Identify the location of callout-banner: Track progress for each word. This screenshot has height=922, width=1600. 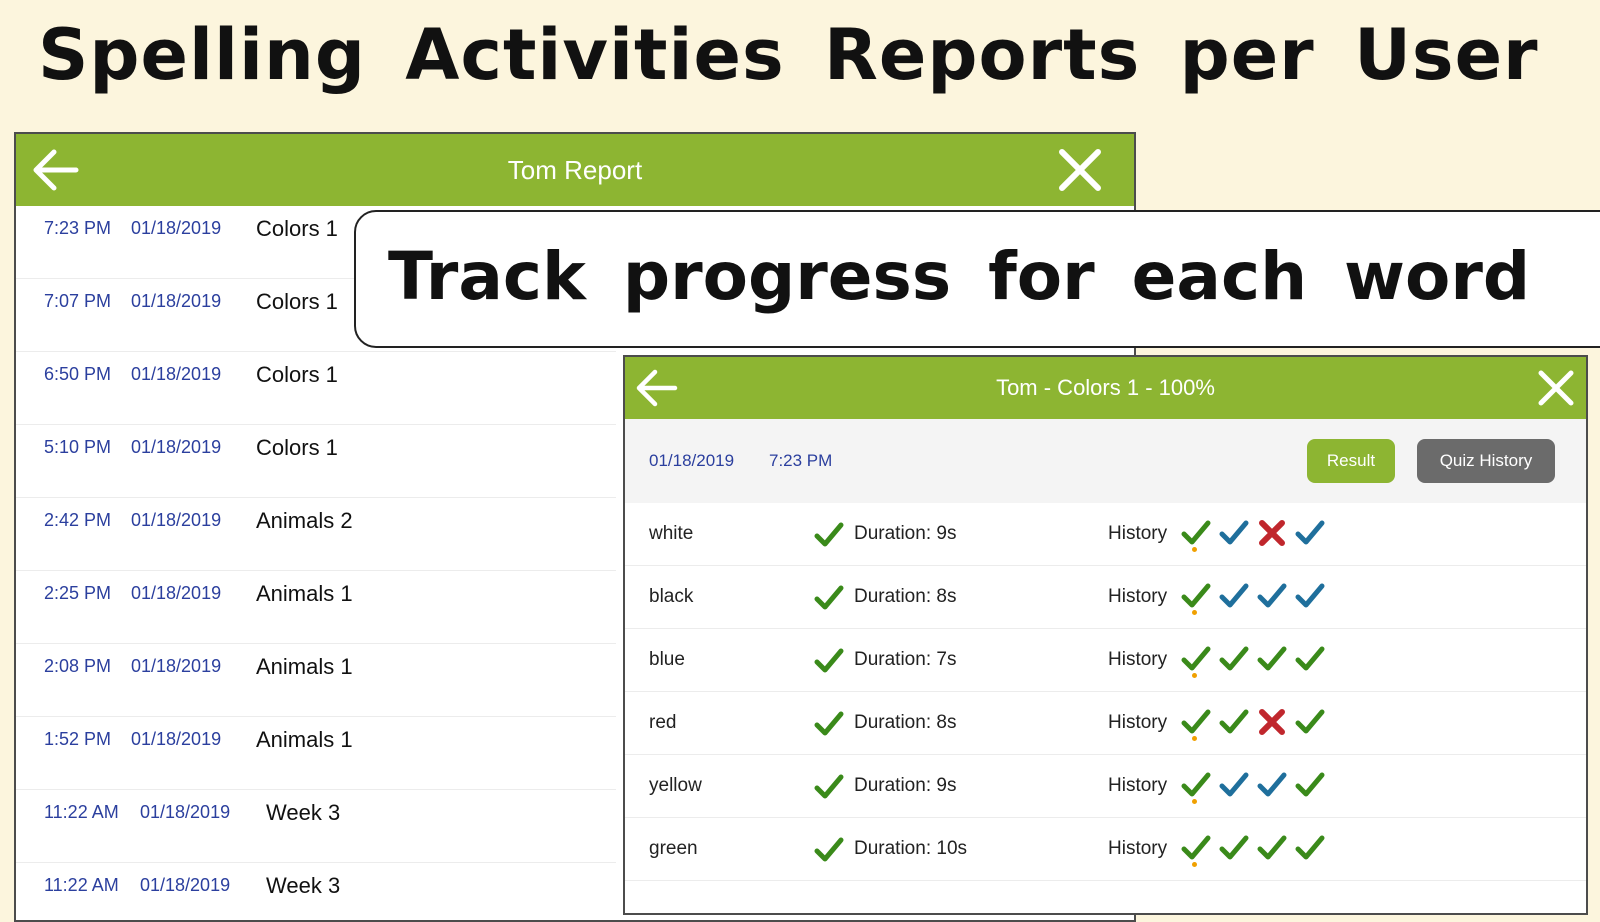
(977, 279).